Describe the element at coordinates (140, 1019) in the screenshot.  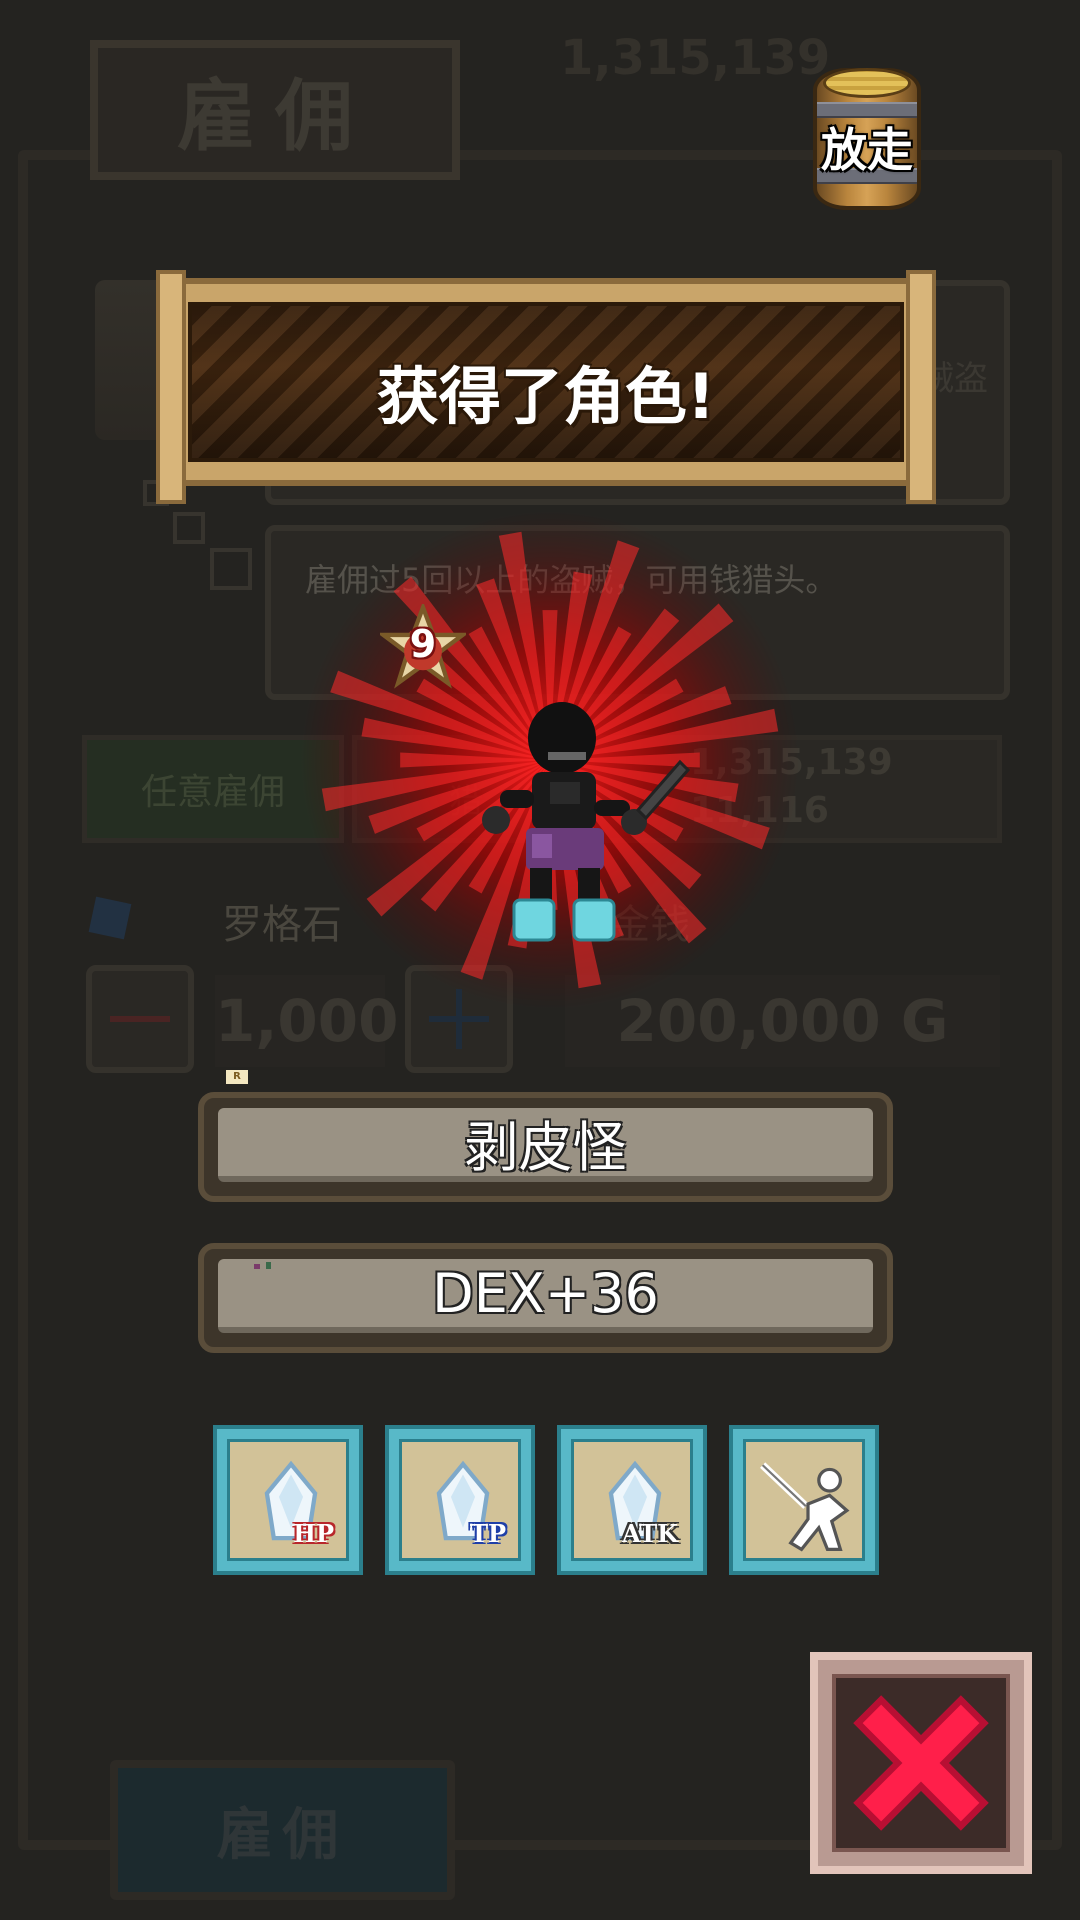
I see `minus-button` at that location.